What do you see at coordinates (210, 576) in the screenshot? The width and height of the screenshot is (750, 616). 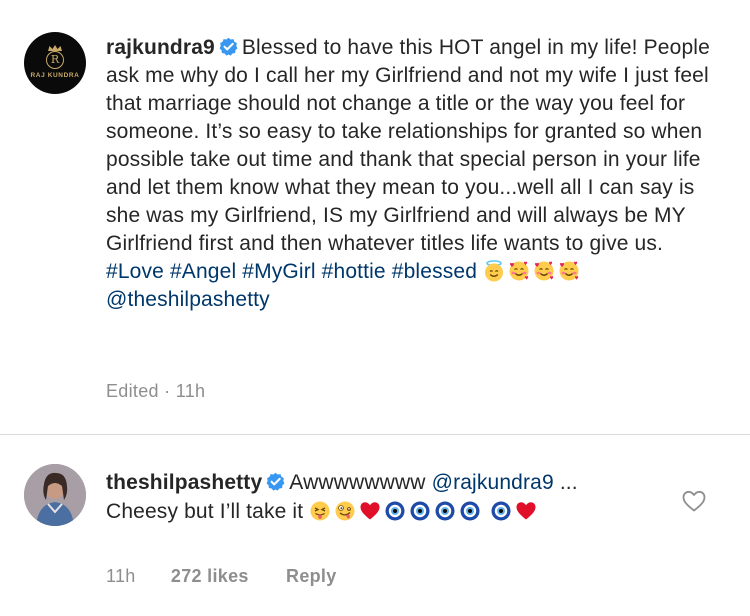 I see `comment-likes: 272 likes` at bounding box center [210, 576].